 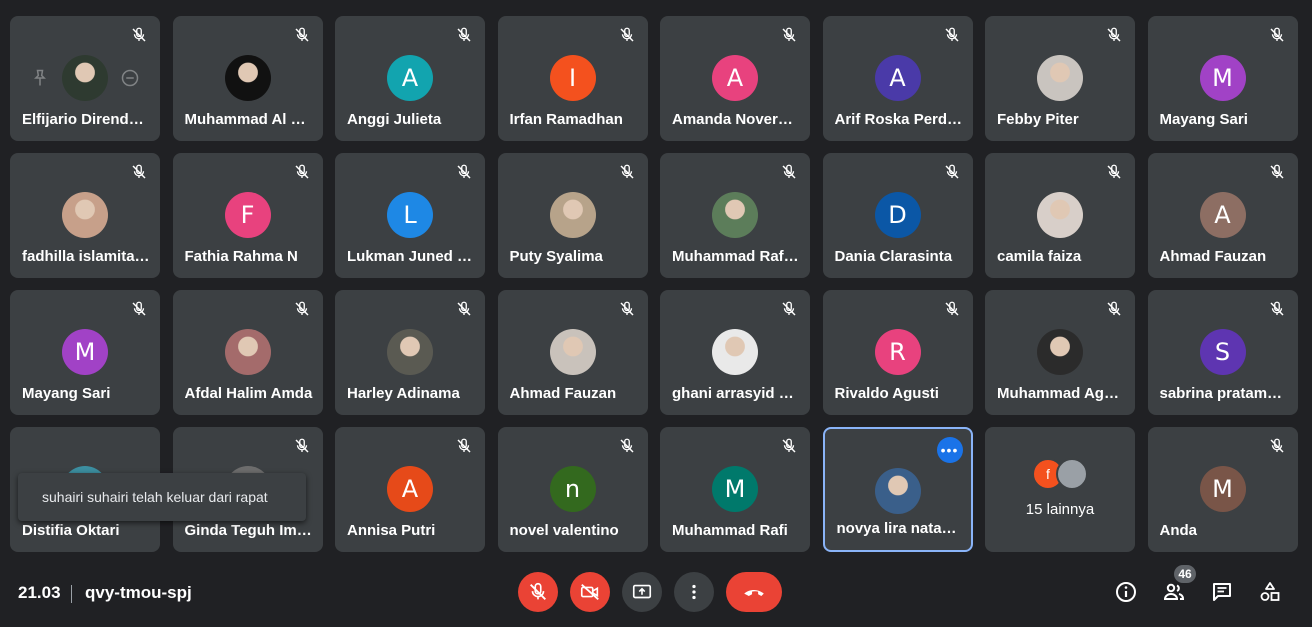 I want to click on participant-tile: R Rivaldo Agusti, so click(x=897, y=352).